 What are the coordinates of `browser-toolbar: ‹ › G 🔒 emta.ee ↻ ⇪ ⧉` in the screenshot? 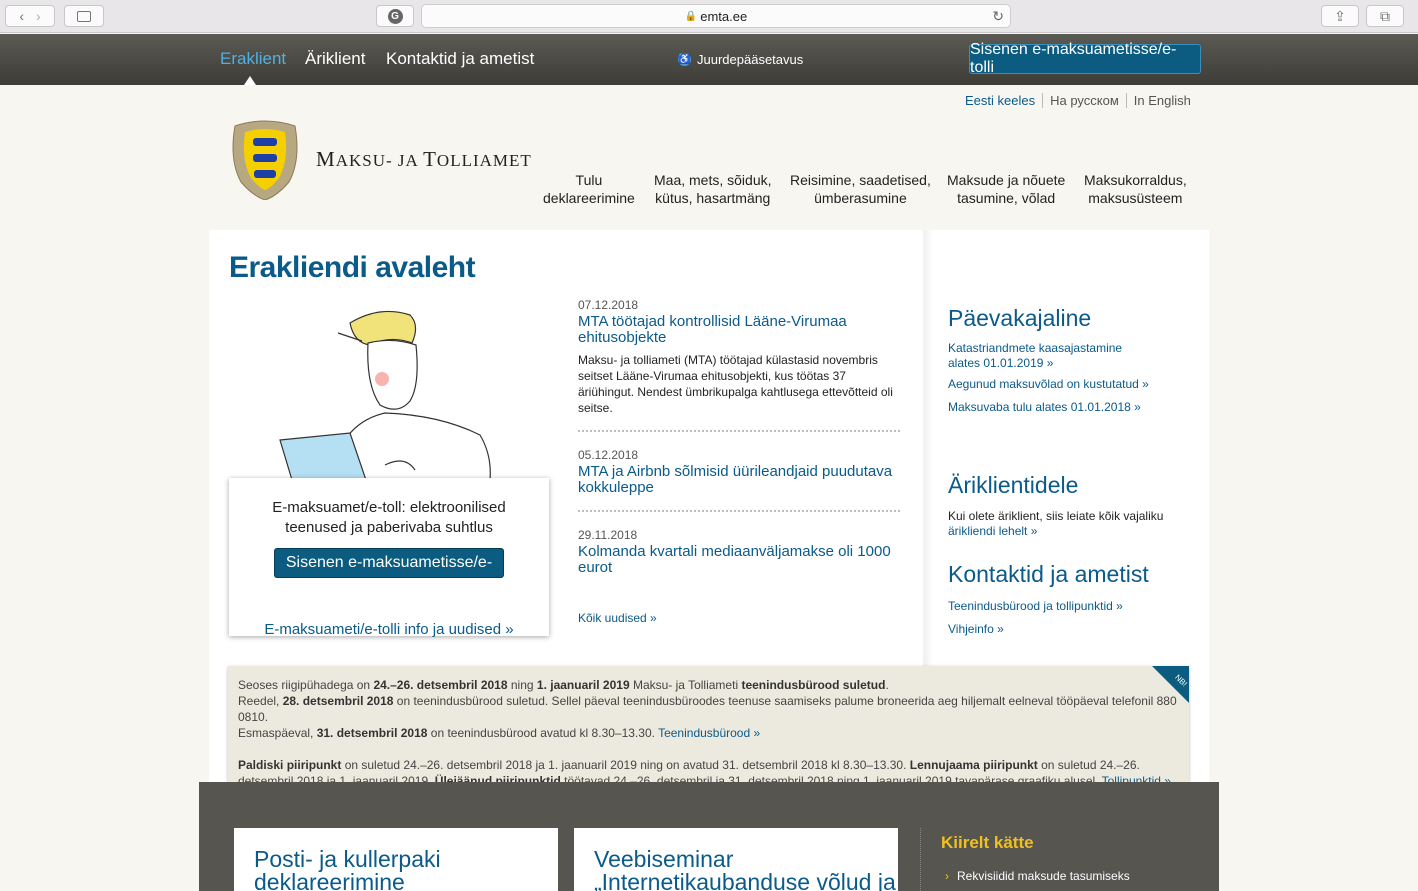 It's located at (709, 16).